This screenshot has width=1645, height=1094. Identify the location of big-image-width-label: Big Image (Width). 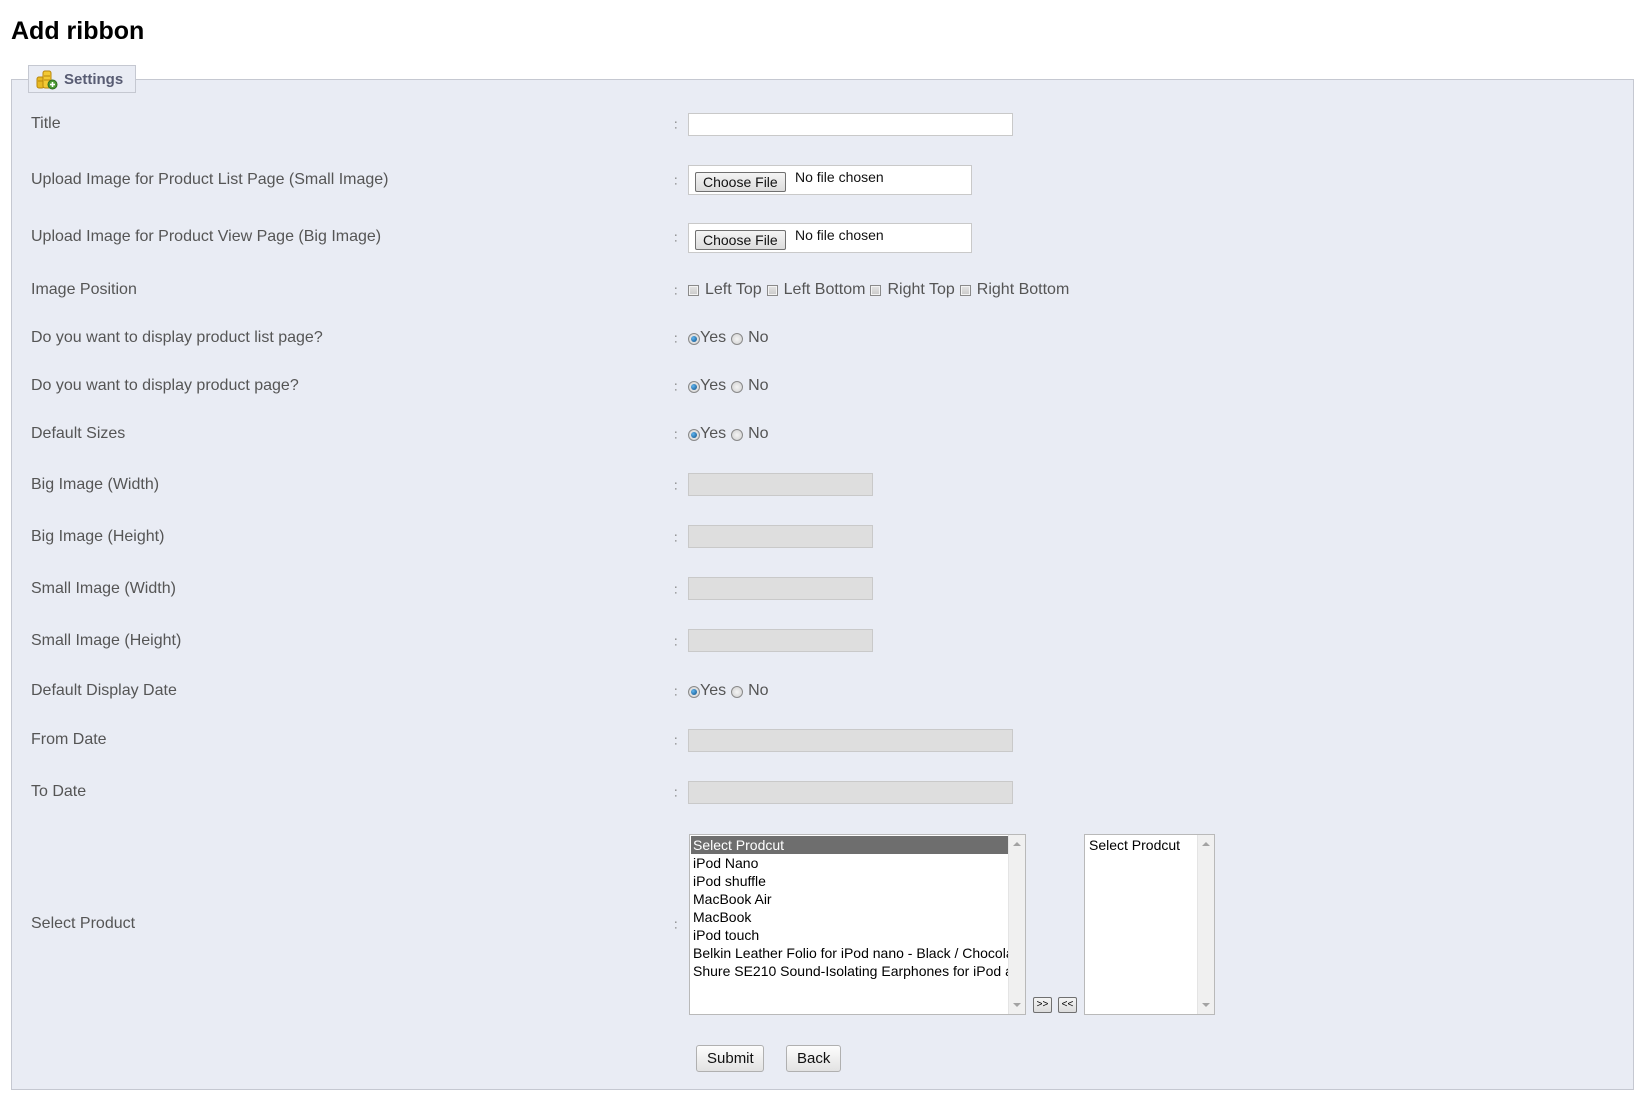
(95, 484).